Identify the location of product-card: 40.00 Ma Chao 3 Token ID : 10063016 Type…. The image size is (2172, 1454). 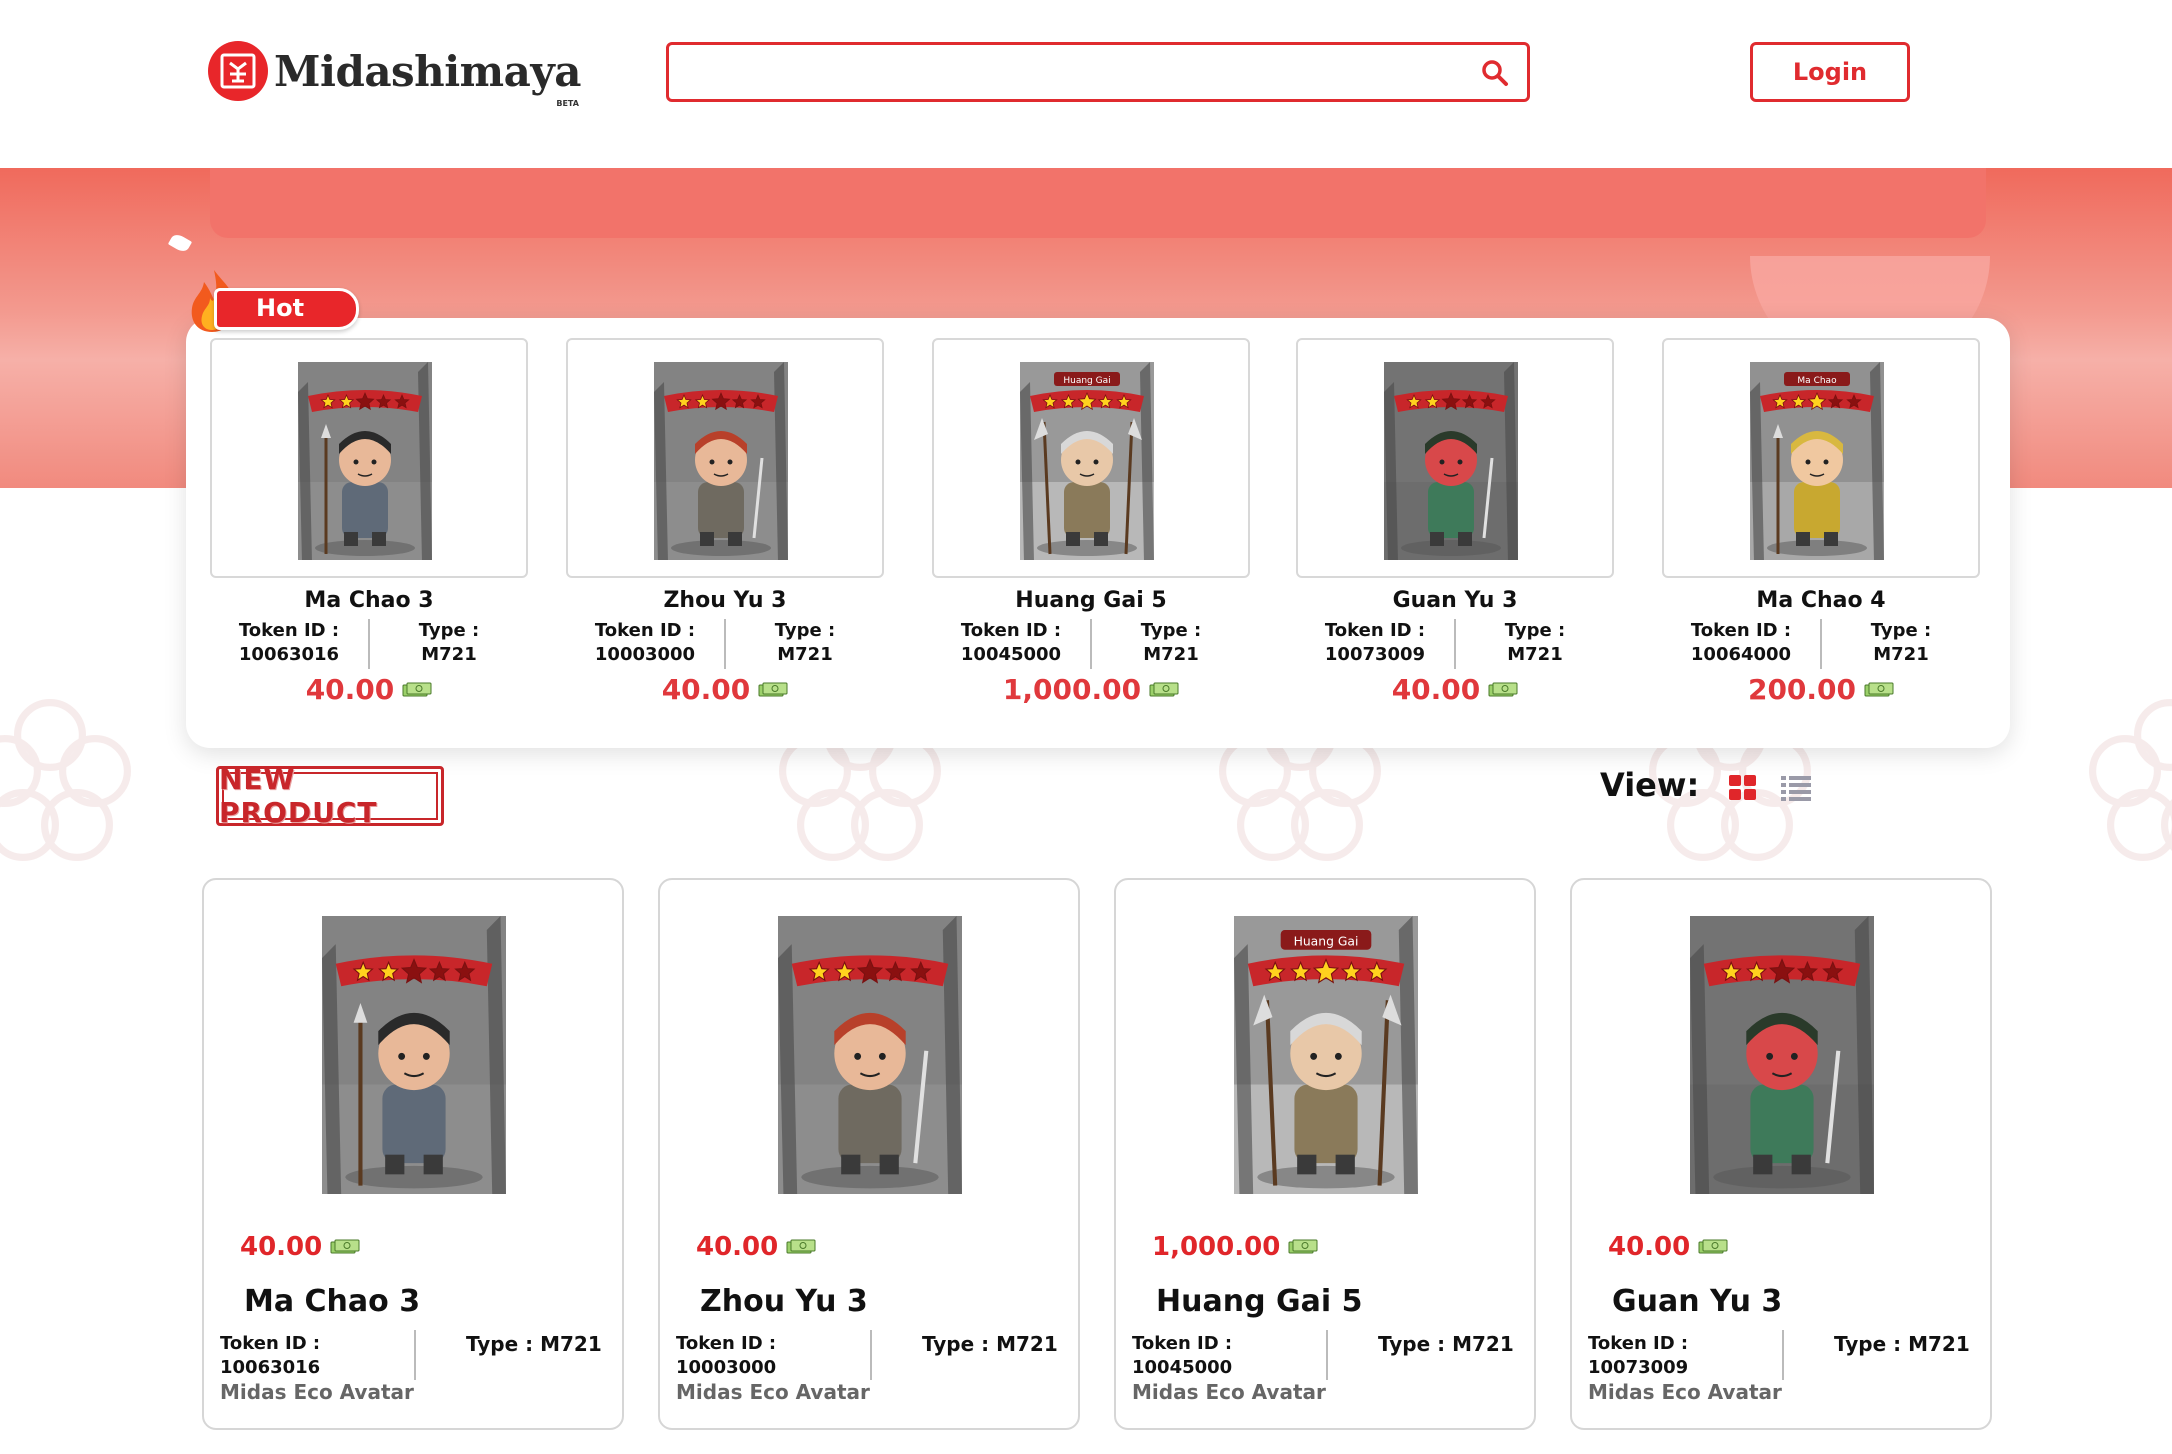
(413, 1154).